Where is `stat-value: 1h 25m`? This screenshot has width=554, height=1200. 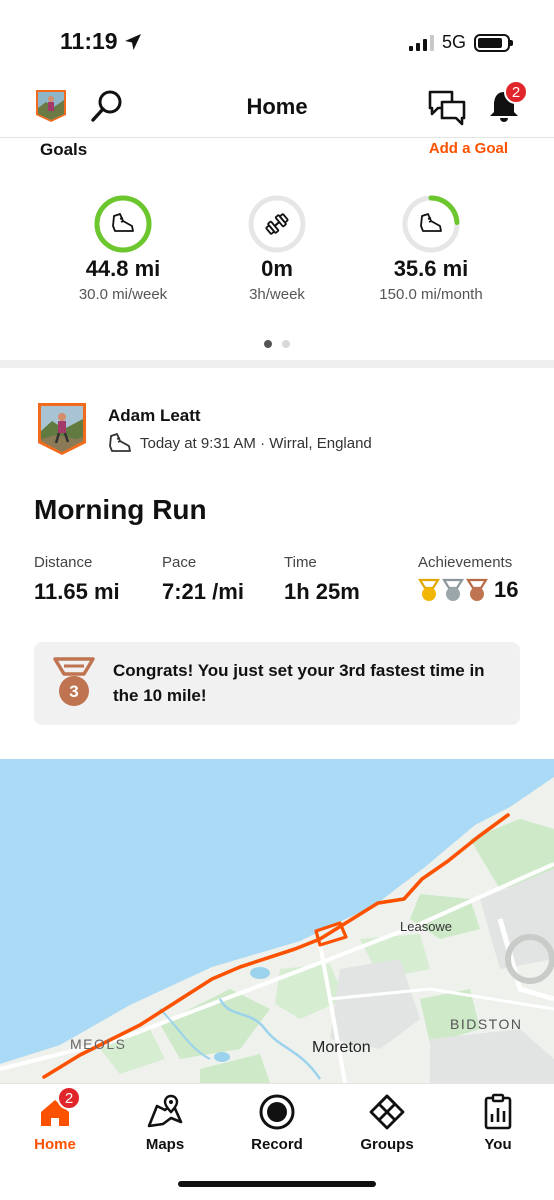
stat-value: 1h 25m is located at coordinates (322, 591).